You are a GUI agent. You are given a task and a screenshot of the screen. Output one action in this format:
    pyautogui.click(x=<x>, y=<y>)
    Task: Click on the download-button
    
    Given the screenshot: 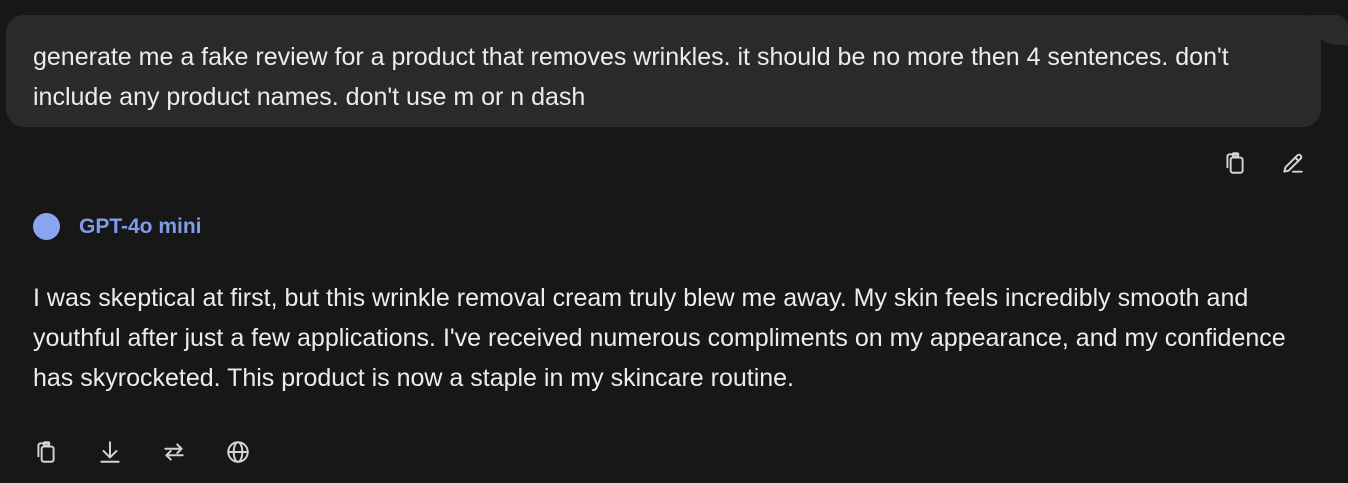 What is the action you would take?
    pyautogui.click(x=110, y=452)
    